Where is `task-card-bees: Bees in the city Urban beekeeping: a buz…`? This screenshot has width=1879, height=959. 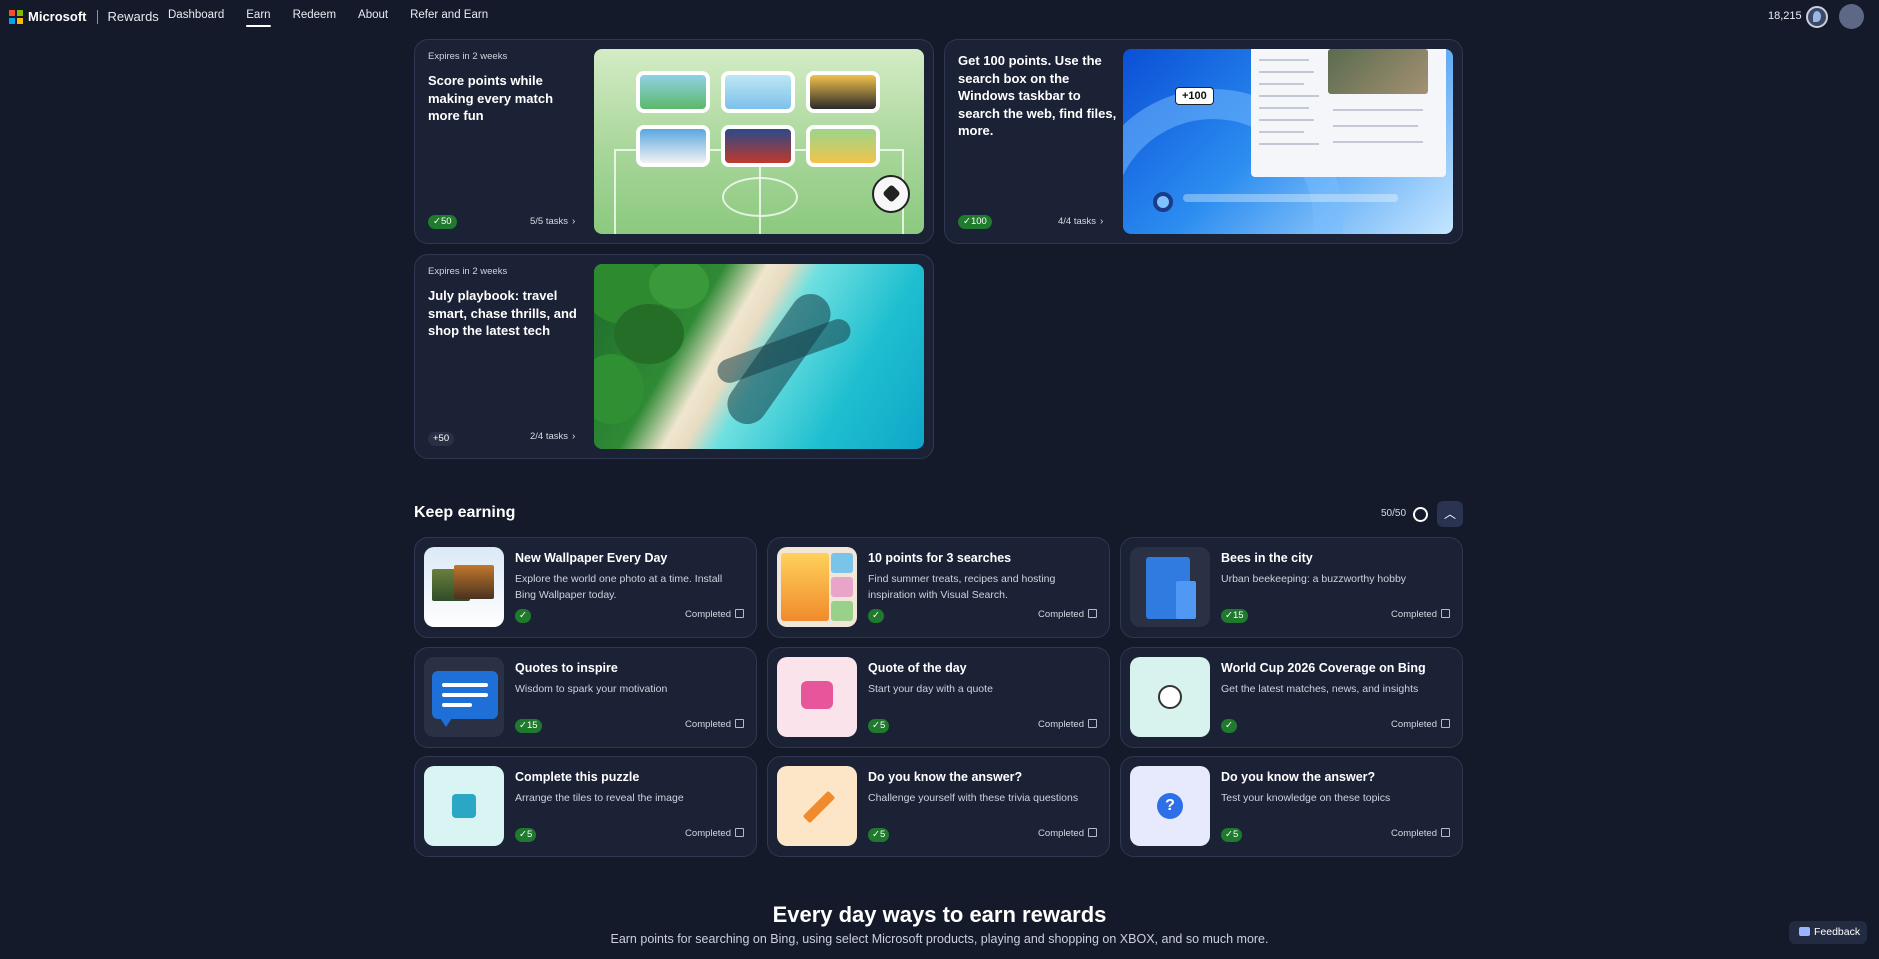 task-card-bees: Bees in the city Urban beekeeping: a buz… is located at coordinates (1291, 587).